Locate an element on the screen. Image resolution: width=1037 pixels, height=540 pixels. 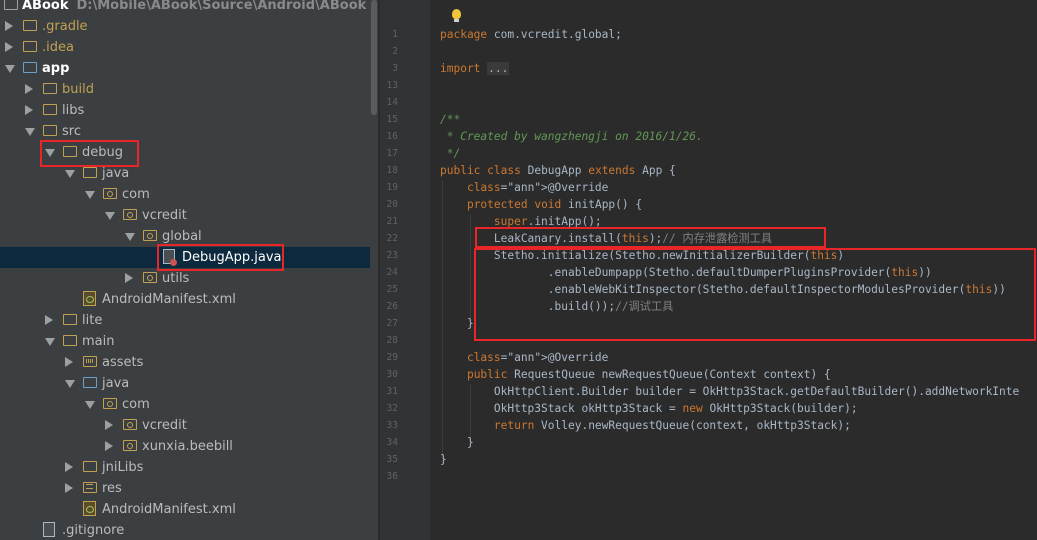
line-number: 36 is located at coordinates (392, 476).